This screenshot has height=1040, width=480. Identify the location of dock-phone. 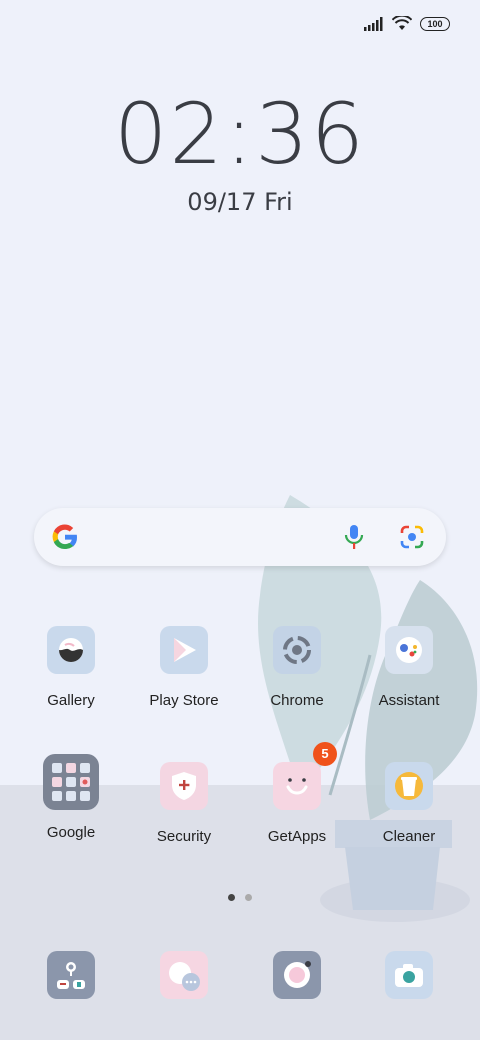
(71, 975).